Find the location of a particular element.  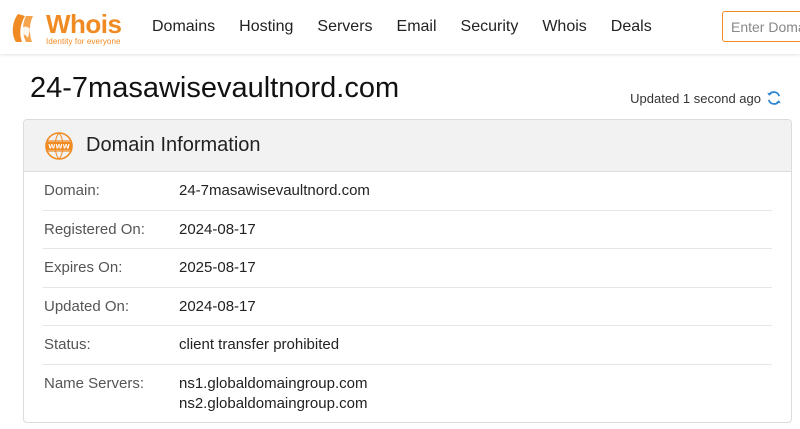

updated-status: Updated 1 second ago is located at coordinates (706, 98).